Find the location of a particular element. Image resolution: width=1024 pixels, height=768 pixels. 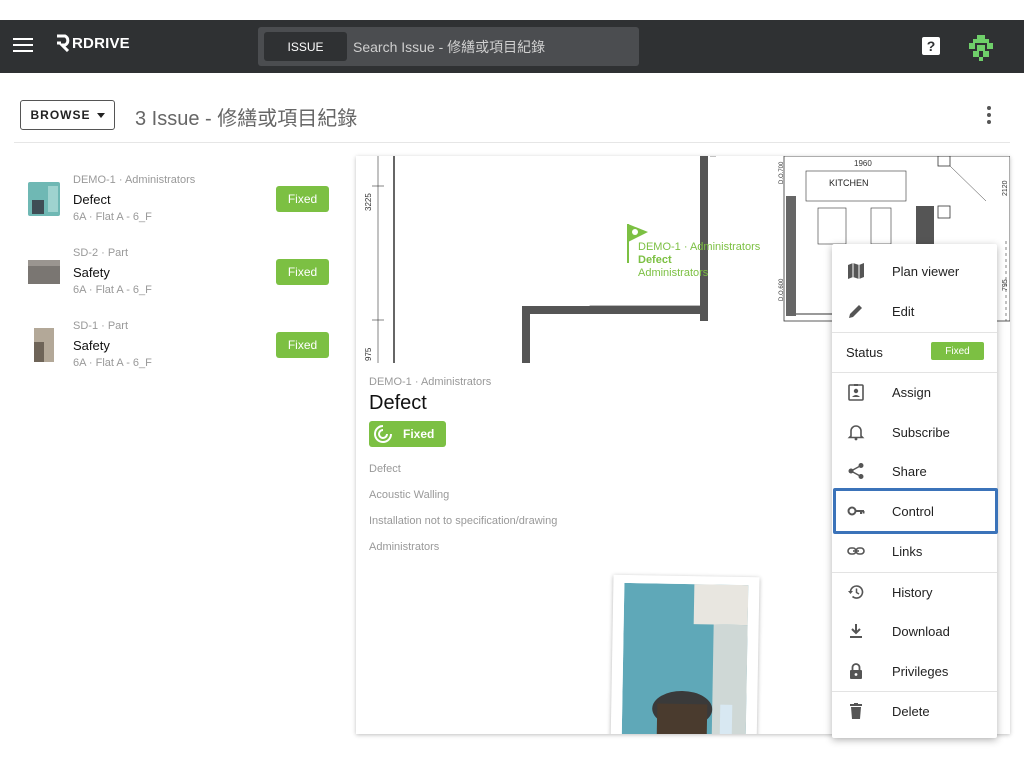

menu-item-download: Download is located at coordinates (914, 631).